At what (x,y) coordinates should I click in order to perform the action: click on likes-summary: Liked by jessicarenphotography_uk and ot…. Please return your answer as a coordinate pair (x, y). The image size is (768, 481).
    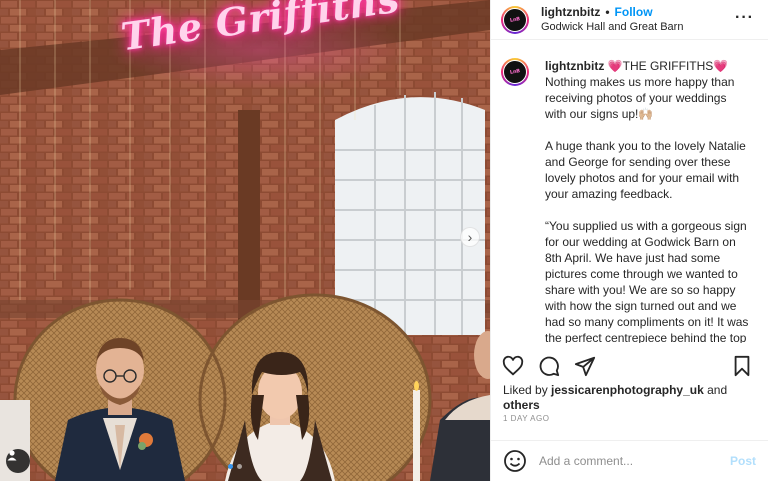
    Looking at the image, I should click on (615, 398).